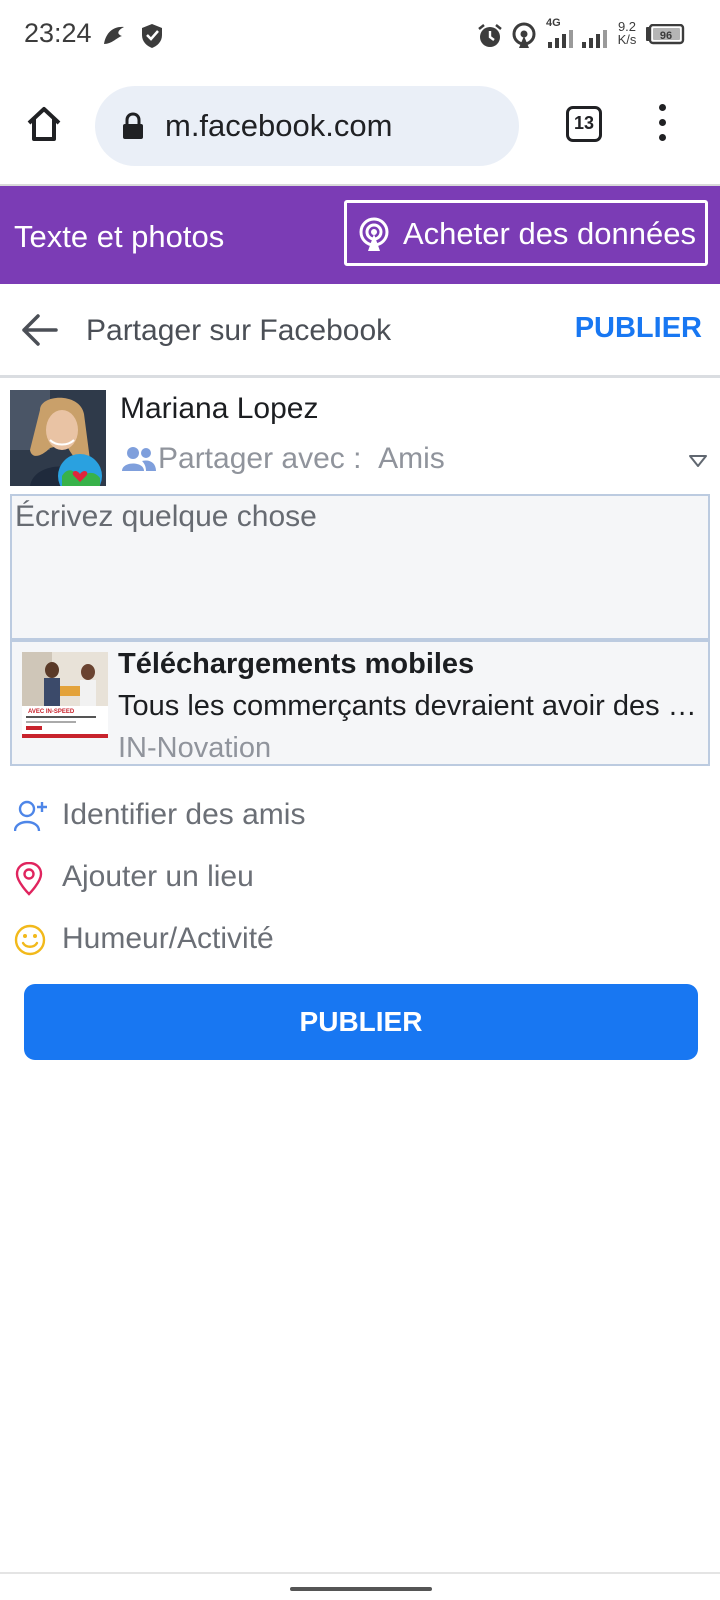  Describe the element at coordinates (29, 881) in the screenshot. I see `location-pin-icon` at that location.